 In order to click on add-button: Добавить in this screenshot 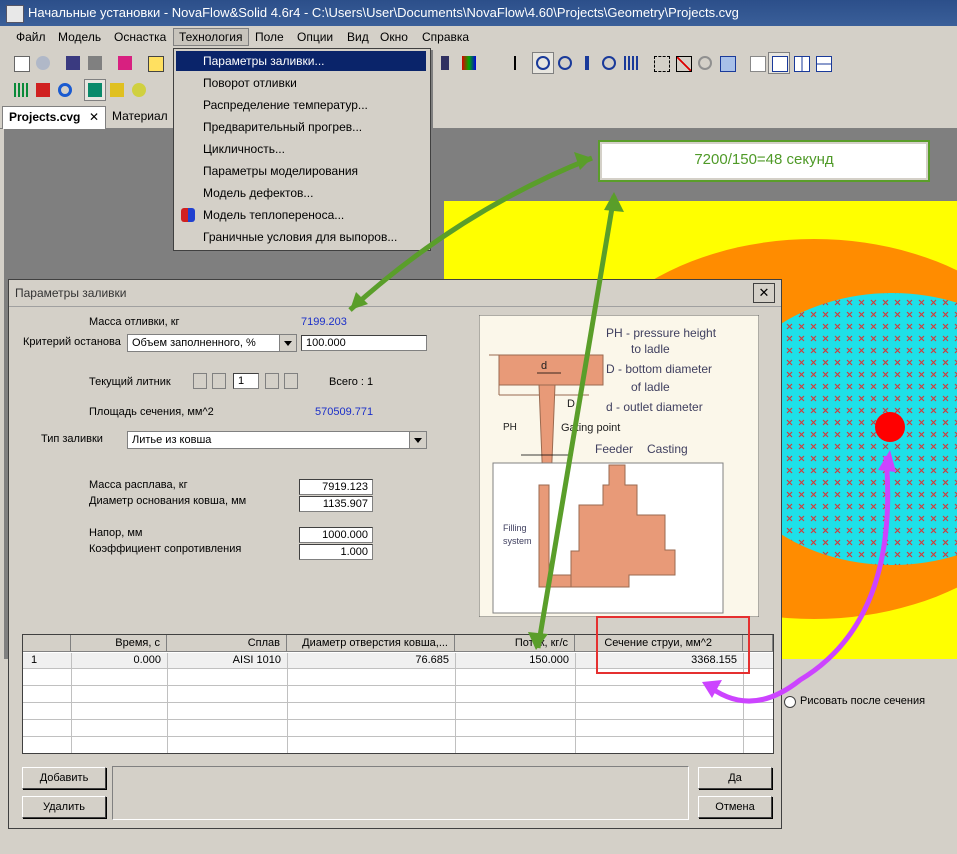, I will do `click(64, 778)`.